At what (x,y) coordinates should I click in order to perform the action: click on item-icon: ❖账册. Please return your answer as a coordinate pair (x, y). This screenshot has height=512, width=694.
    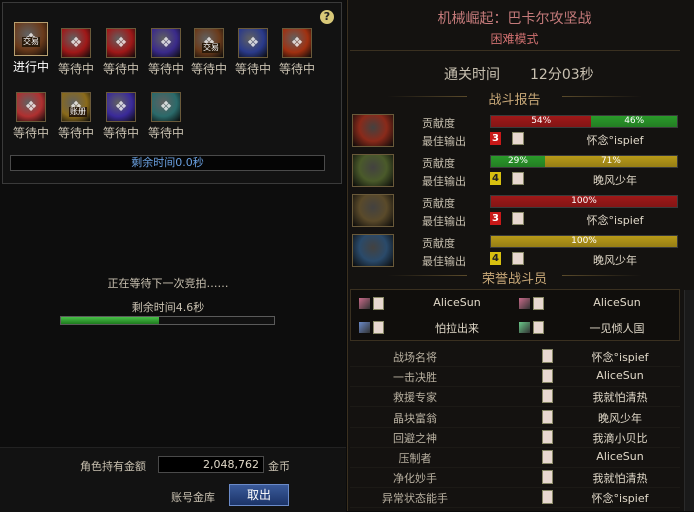
    Looking at the image, I should click on (76, 107).